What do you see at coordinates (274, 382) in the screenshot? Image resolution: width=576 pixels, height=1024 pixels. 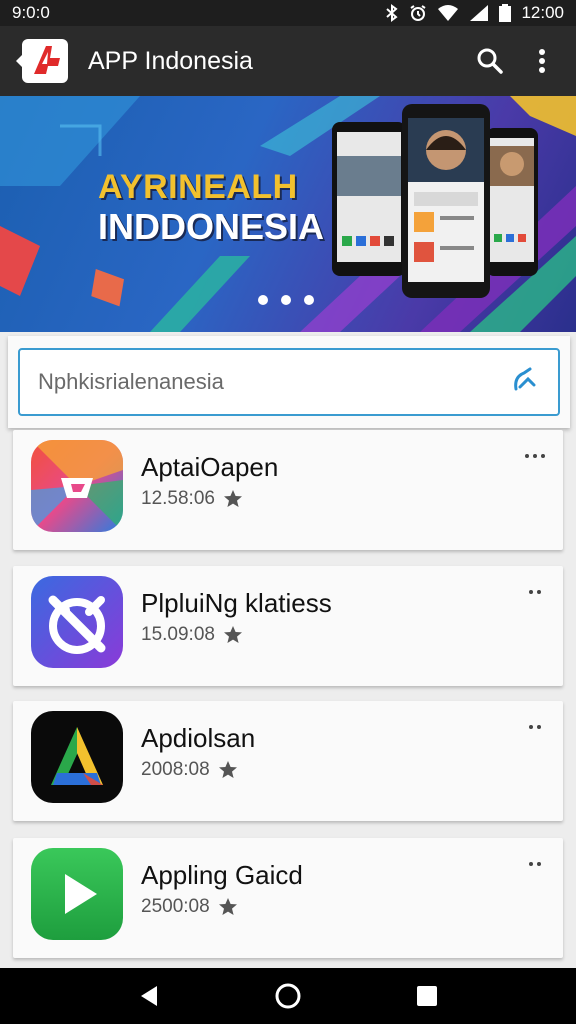 I see `search-input` at bounding box center [274, 382].